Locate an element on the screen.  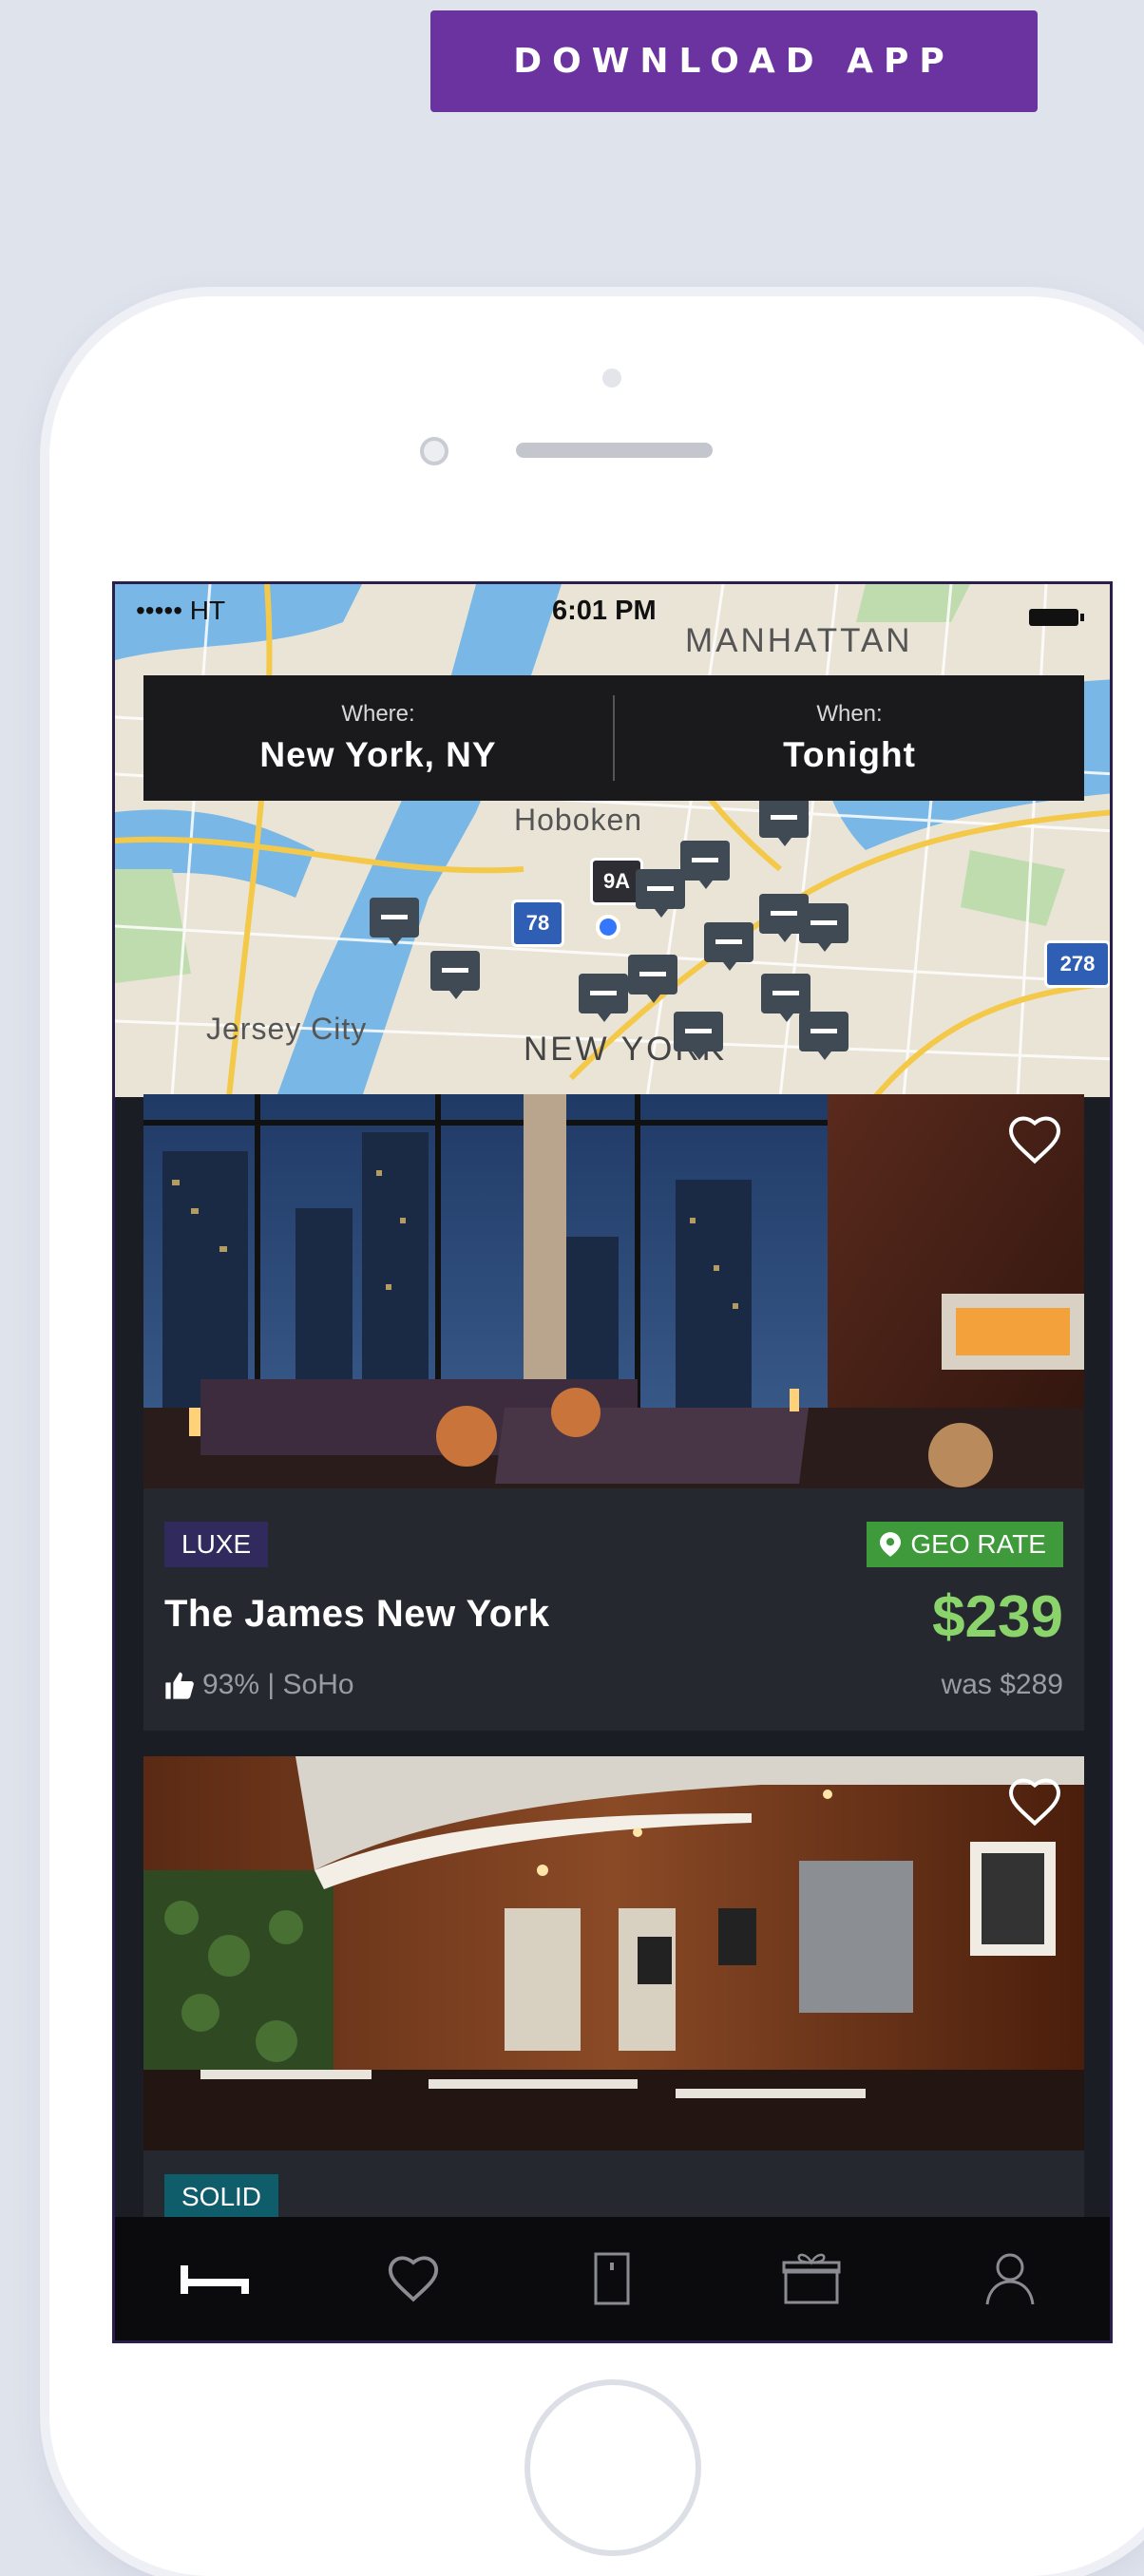
hotel-rating: 93% | SoHo is located at coordinates (259, 1685).